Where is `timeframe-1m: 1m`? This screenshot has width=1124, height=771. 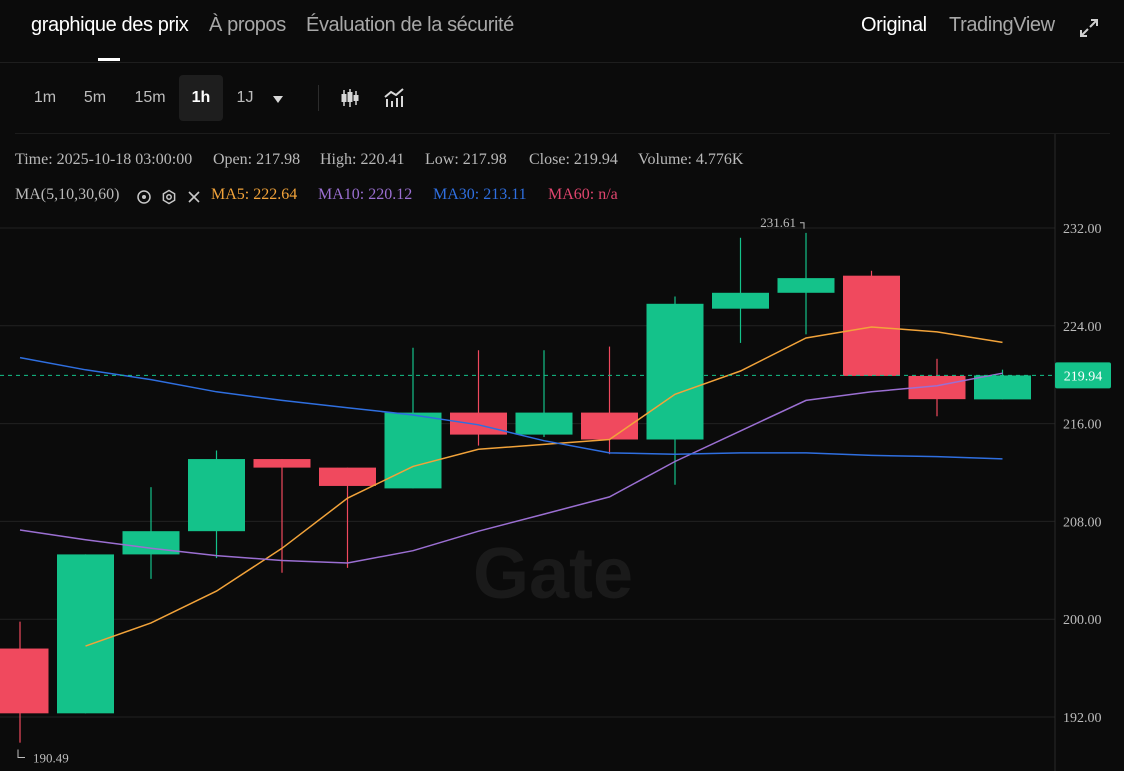
timeframe-1m: 1m is located at coordinates (45, 98).